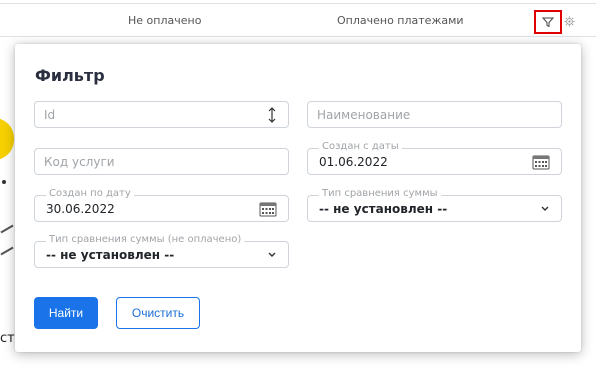 This screenshot has width=596, height=371. Describe the element at coordinates (90, 193) in the screenshot. I see `created-to-label: Создан по дату` at that location.